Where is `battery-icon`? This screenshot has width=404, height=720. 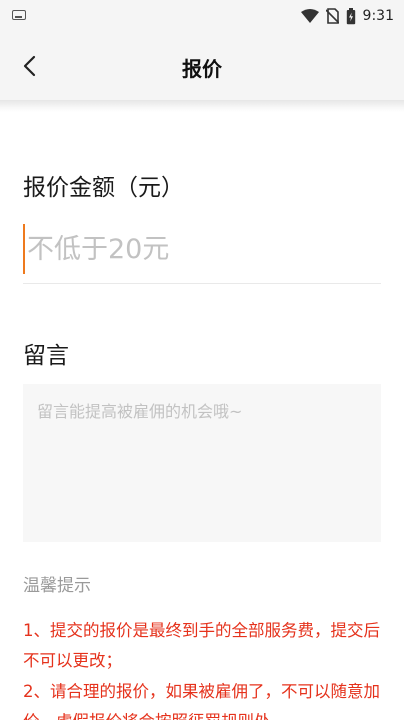 battery-icon is located at coordinates (350, 15).